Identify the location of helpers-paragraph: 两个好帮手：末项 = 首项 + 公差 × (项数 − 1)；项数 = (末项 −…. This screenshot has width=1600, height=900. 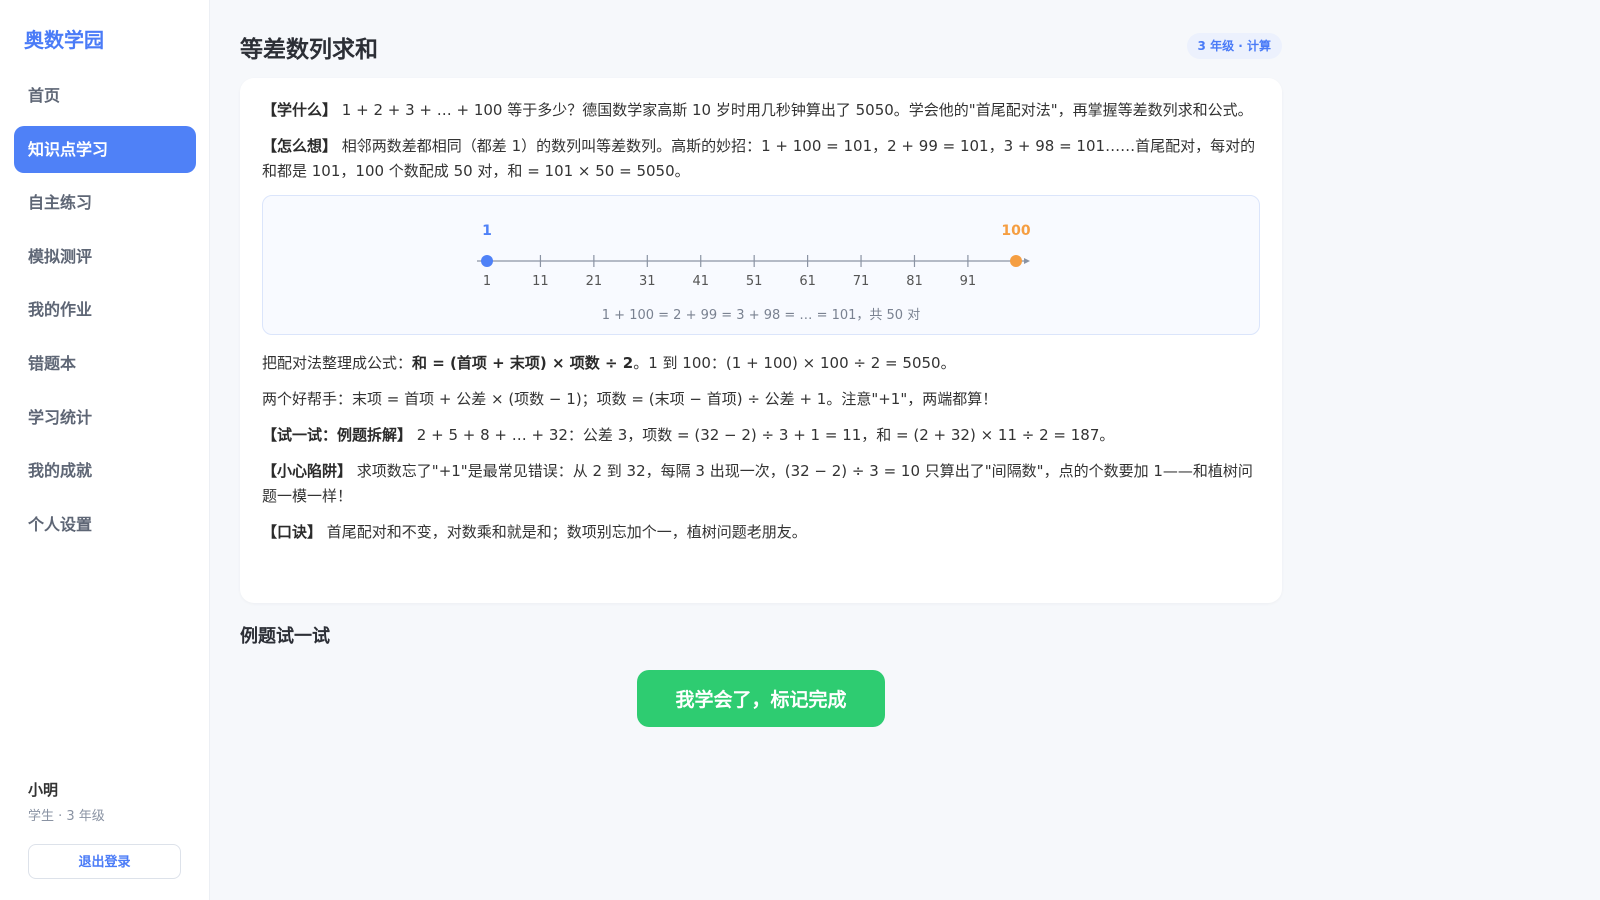
(630, 399).